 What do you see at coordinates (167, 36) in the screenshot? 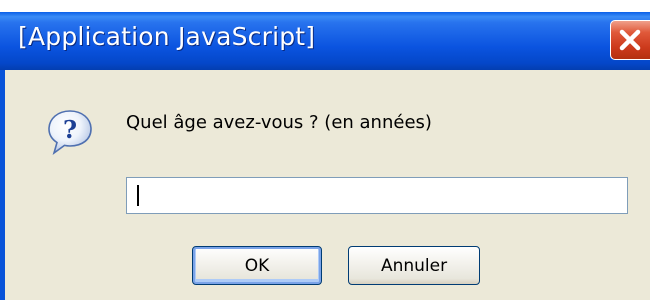
I see `window-title: [Application JavaScript]` at bounding box center [167, 36].